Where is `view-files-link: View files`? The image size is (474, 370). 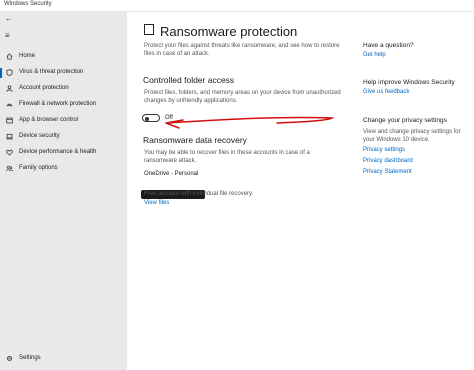 view-files-link: View files is located at coordinates (156, 203).